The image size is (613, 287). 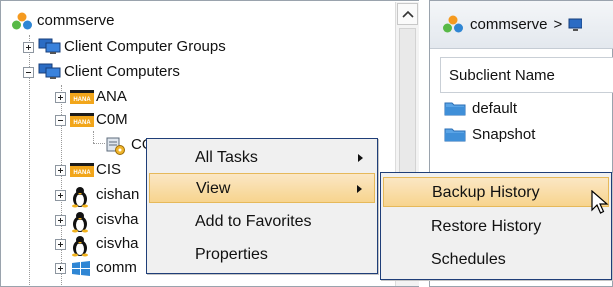 I want to click on tree-item-cishan: cishan, so click(x=97, y=195).